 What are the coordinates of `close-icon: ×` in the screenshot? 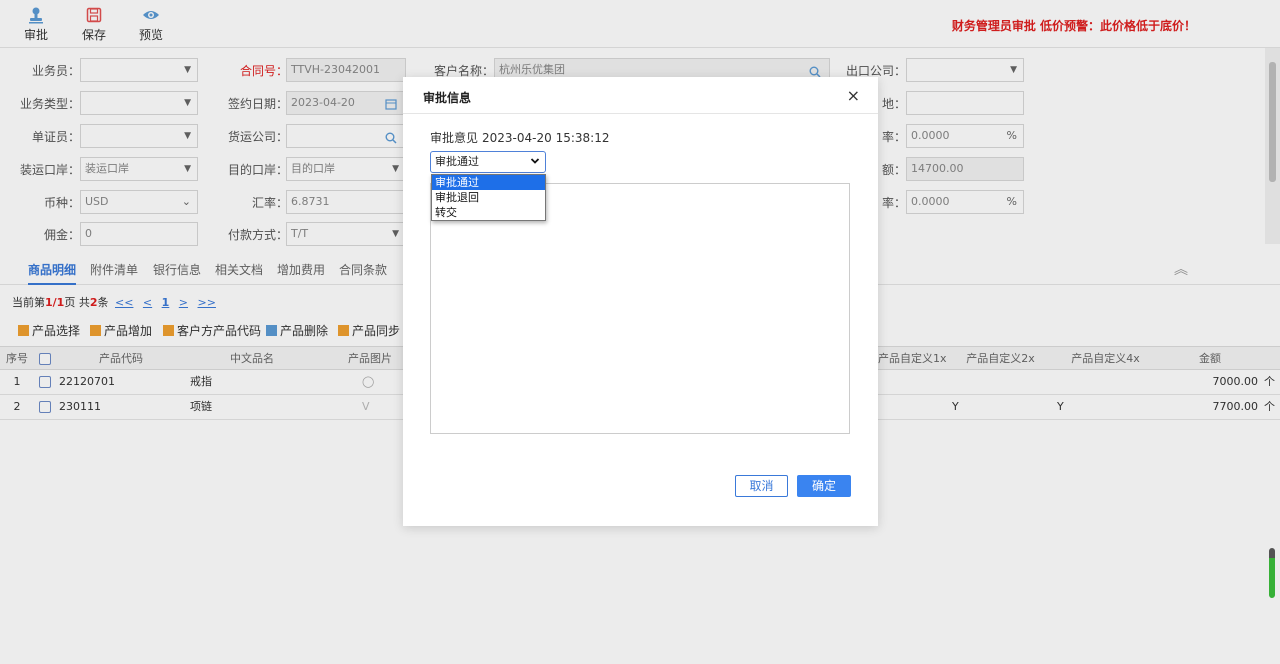 It's located at (853, 95).